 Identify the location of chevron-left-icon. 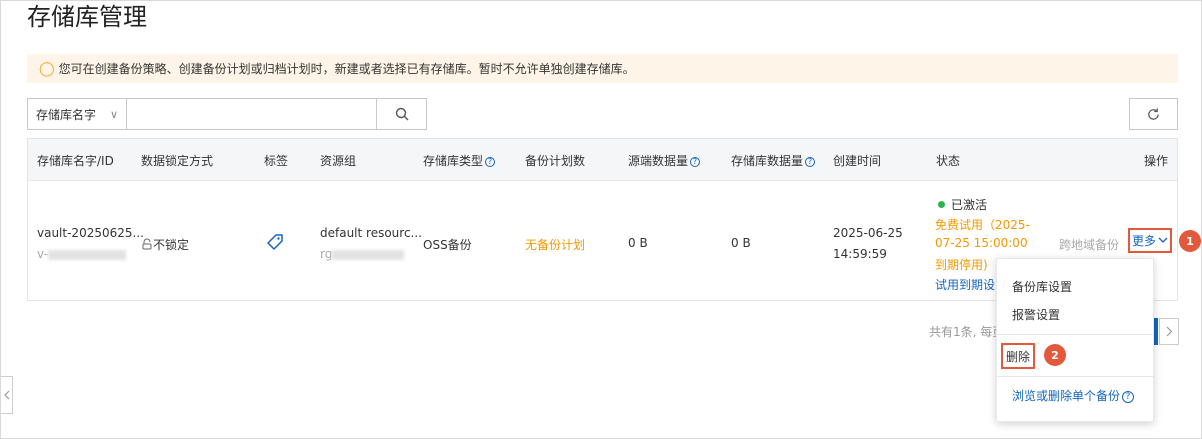
(6, 395).